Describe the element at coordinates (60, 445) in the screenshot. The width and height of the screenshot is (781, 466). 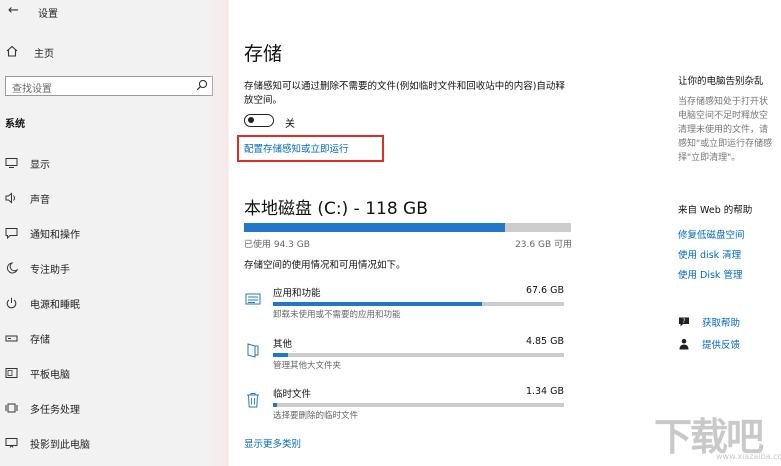
I see `sidebar-item-label: 投影到此电脑` at that location.